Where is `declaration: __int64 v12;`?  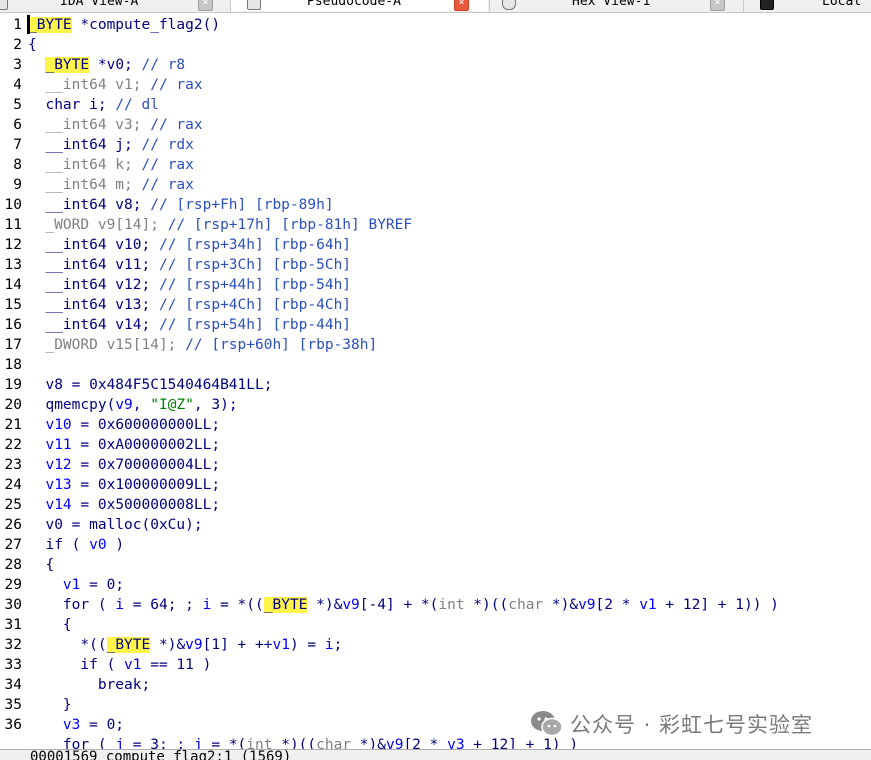
declaration: __int64 v12; is located at coordinates (102, 285).